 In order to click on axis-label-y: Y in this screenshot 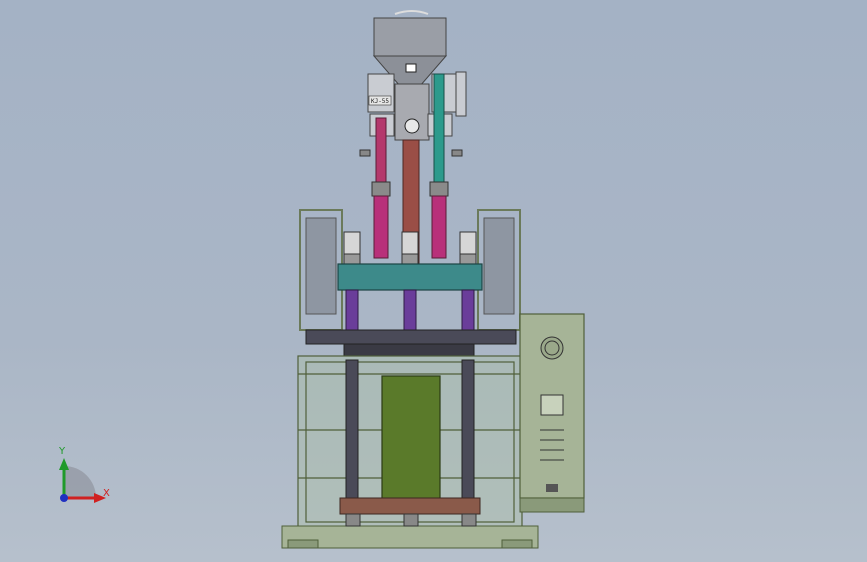, I will do `click(62, 451)`.